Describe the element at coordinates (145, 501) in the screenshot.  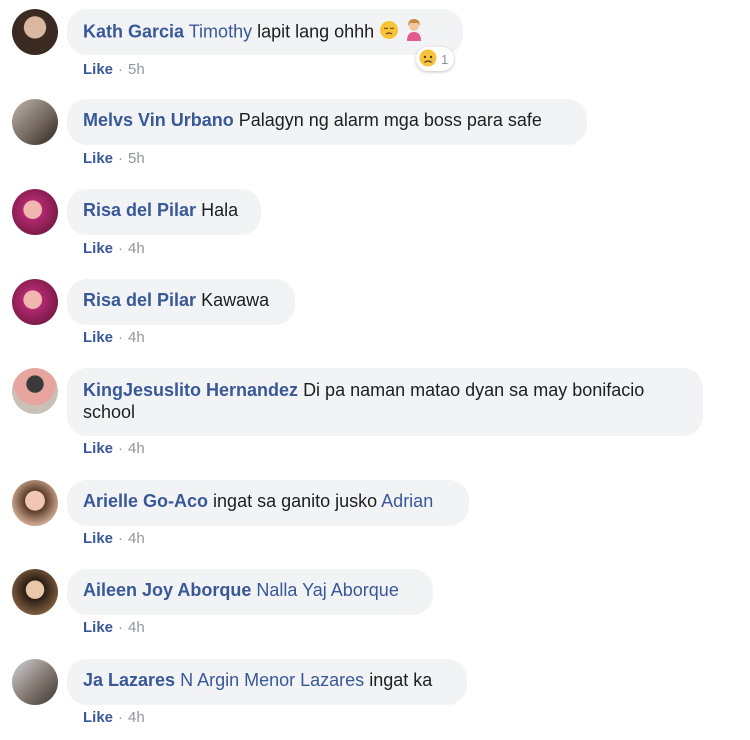
I see `commenter-name: Arielle Go-Aco` at that location.